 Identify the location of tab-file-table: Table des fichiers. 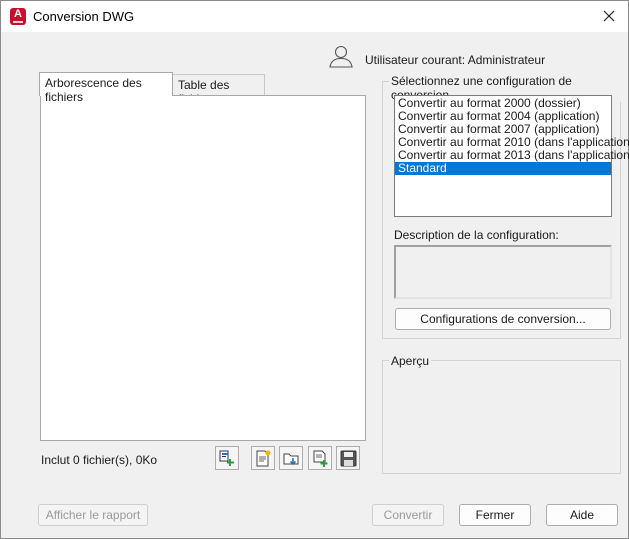
(219, 90).